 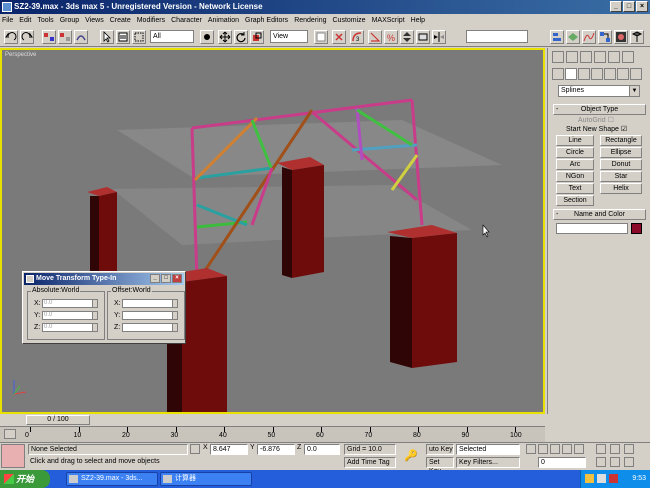 I want to click on menu-graph-editors: Graph Editors, so click(x=266, y=20).